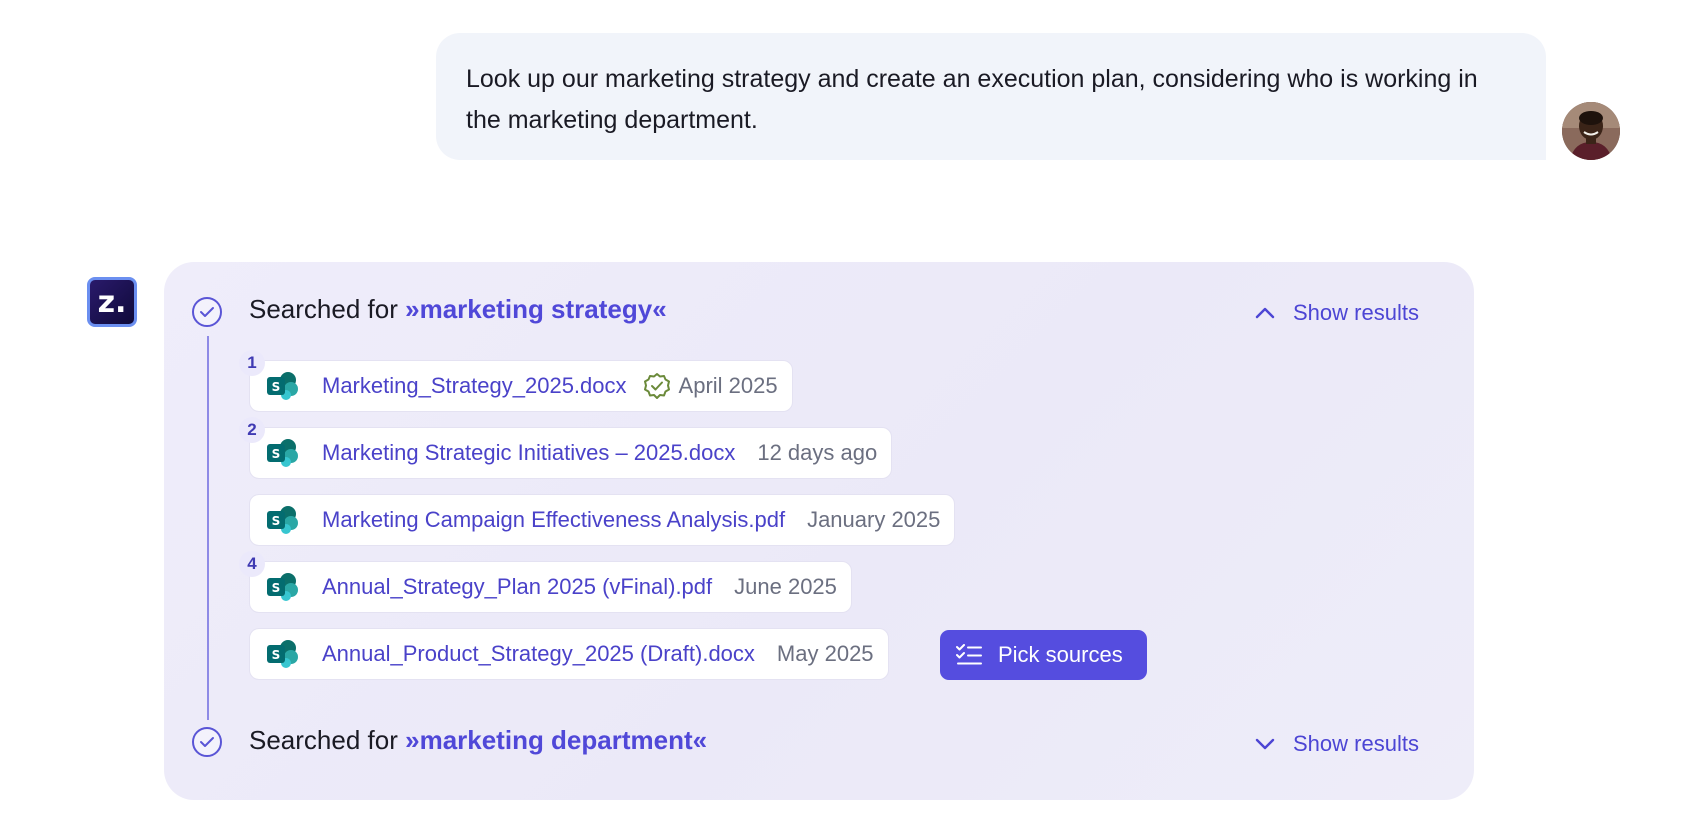 The image size is (1684, 840). I want to click on assistant-logo-text: z., so click(112, 302).